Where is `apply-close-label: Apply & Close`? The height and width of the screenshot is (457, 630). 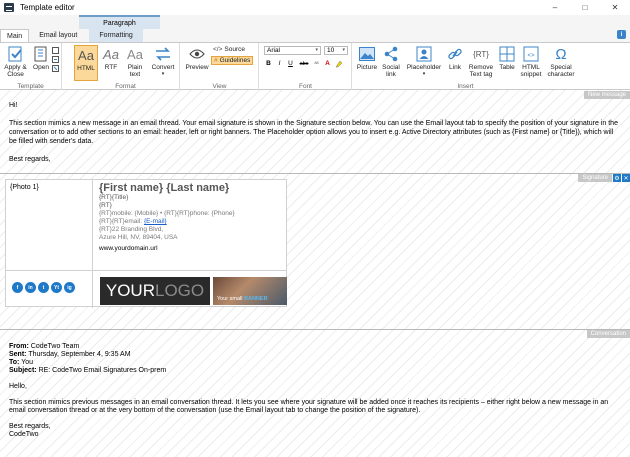 apply-close-label: Apply & Close is located at coordinates (15, 71).